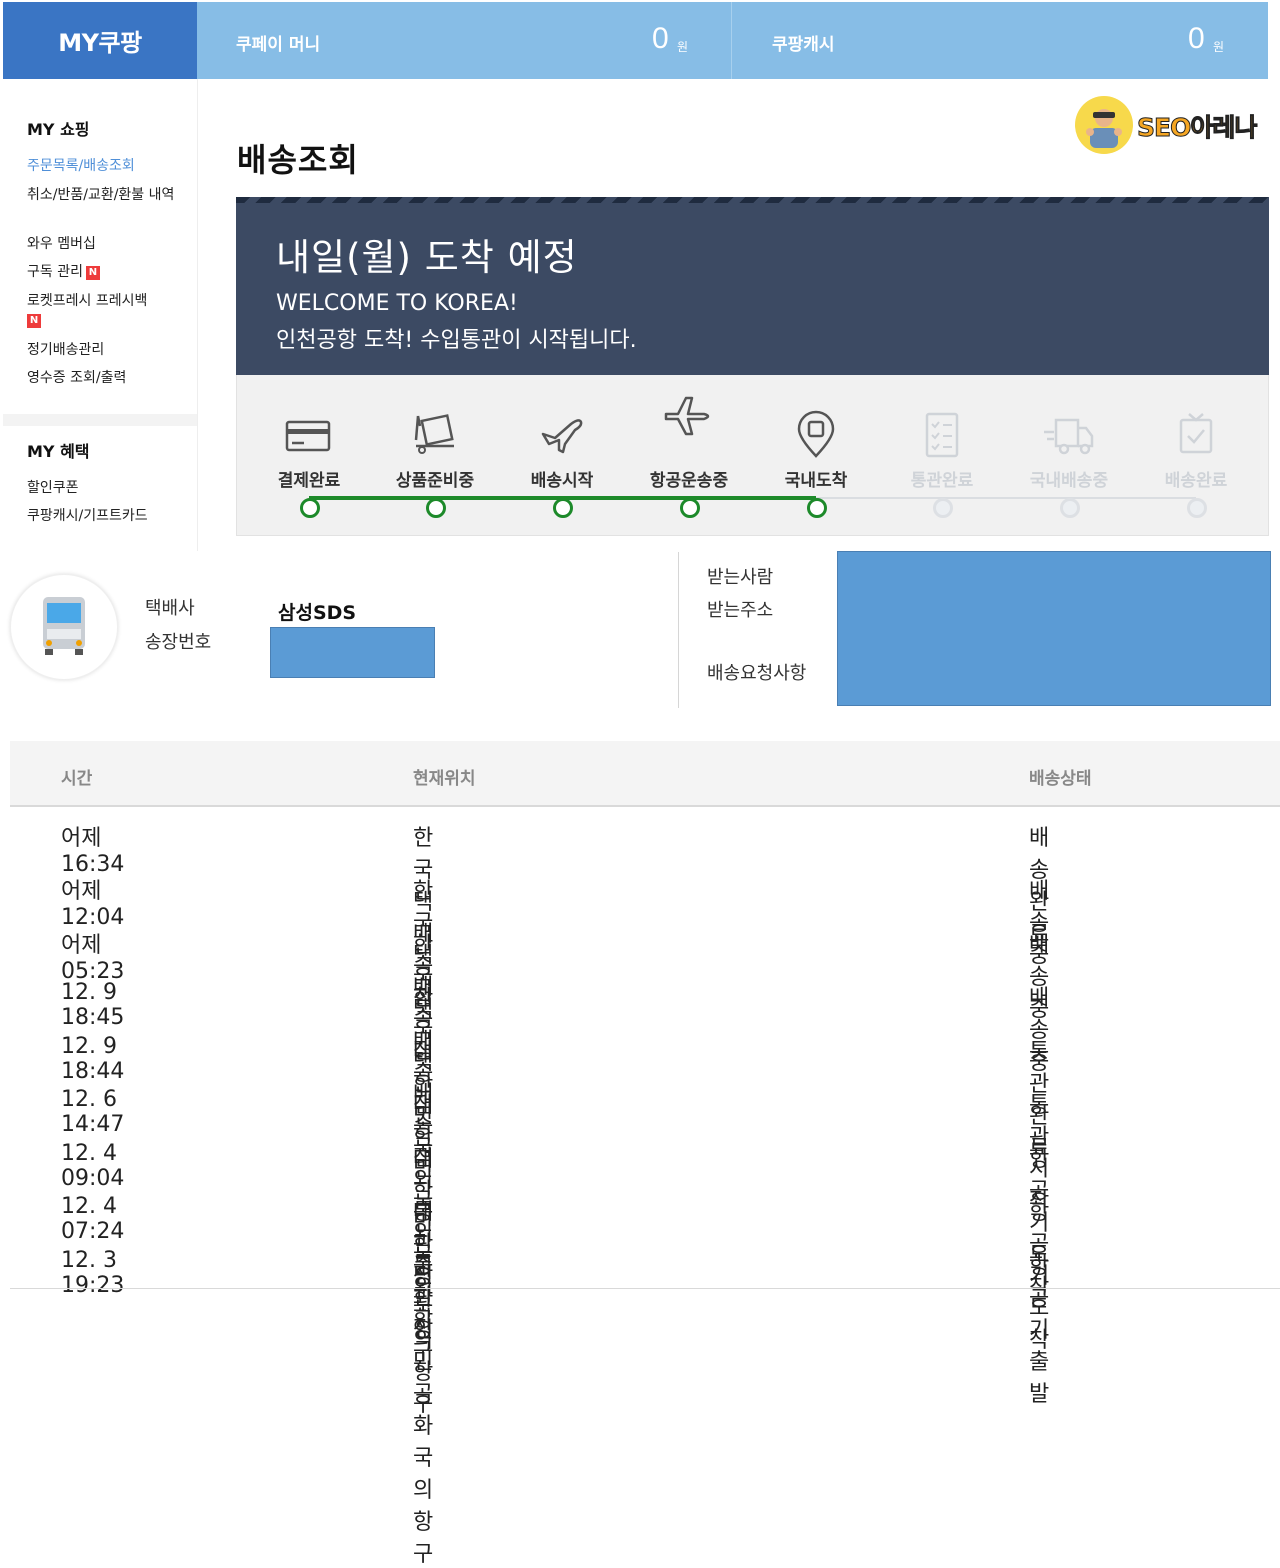 The height and width of the screenshot is (1568, 1280). Describe the element at coordinates (1104, 125) in the screenshot. I see `mascot-avatar` at that location.